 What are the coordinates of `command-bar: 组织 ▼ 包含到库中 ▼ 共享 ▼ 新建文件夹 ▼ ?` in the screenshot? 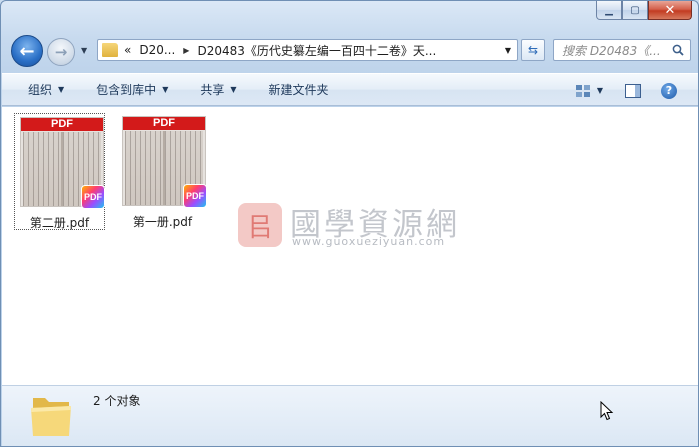 It's located at (350, 90).